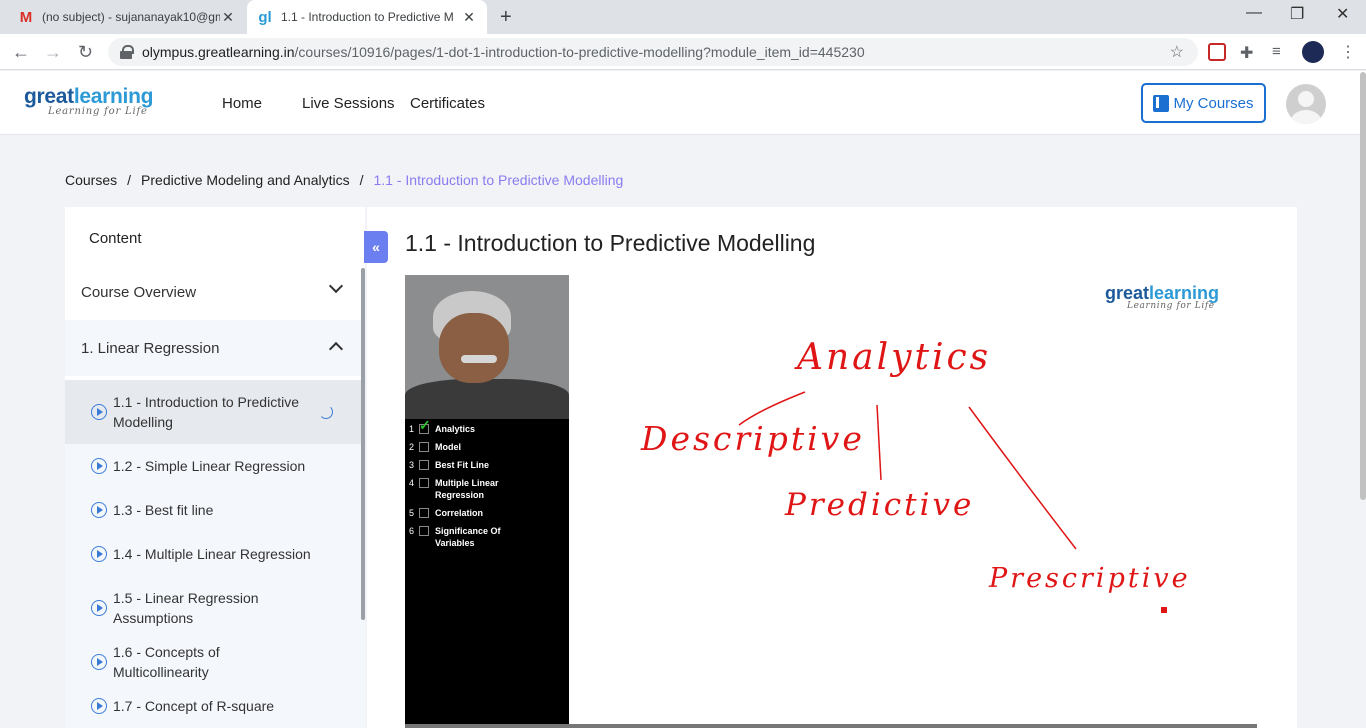  What do you see at coordinates (1164, 610) in the screenshot?
I see `pen-cursor-icon` at bounding box center [1164, 610].